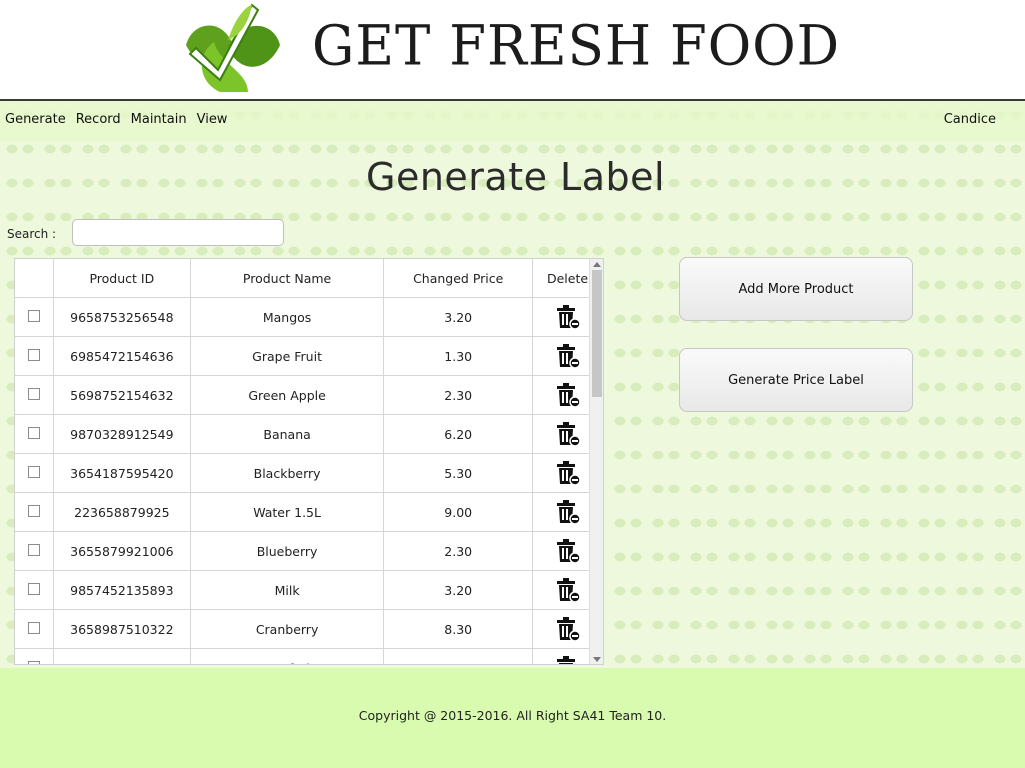  What do you see at coordinates (122, 473) in the screenshot?
I see `product-id-cell: 3654187595420` at bounding box center [122, 473].